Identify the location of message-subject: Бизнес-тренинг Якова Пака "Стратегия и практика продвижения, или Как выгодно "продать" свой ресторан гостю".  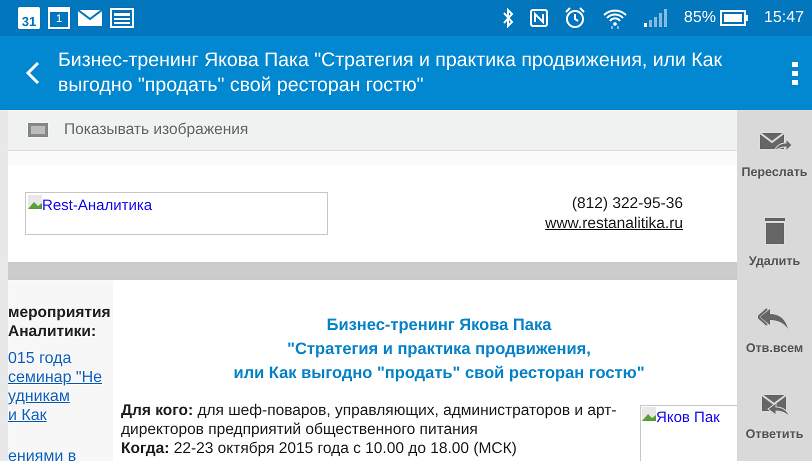
(391, 73).